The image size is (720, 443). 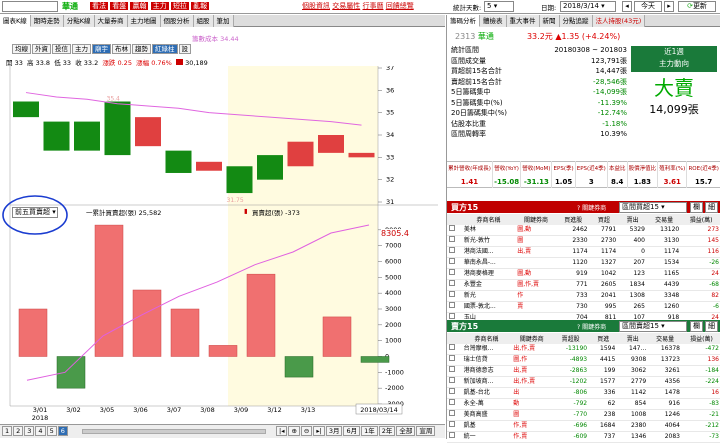 What do you see at coordinates (223, 21) in the screenshot?
I see `tab-add: 筆加` at bounding box center [223, 21].